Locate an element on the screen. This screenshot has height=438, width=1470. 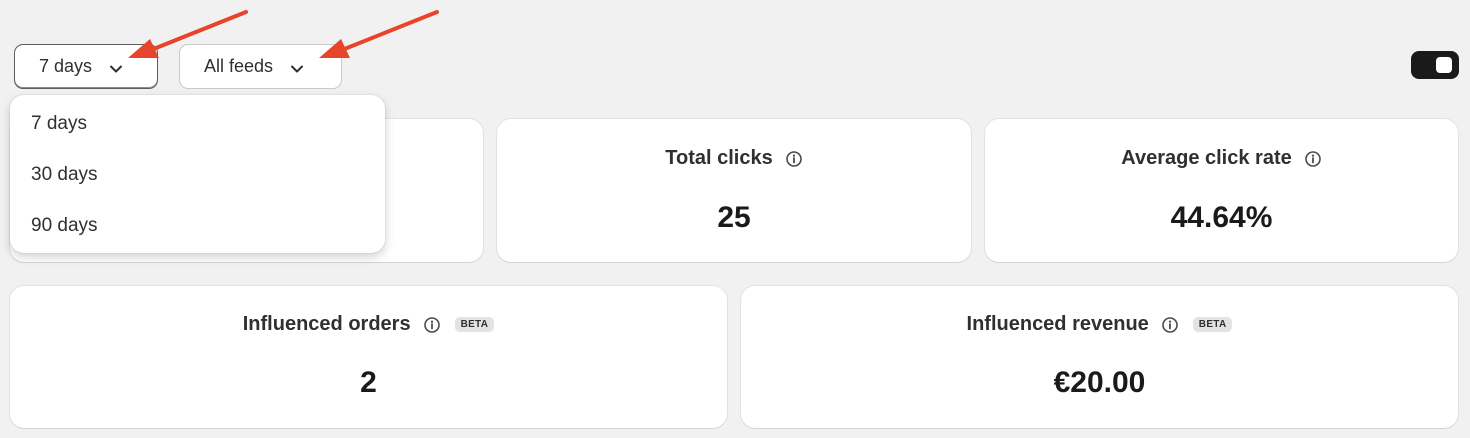
card-title: Total clicks is located at coordinates (719, 158).